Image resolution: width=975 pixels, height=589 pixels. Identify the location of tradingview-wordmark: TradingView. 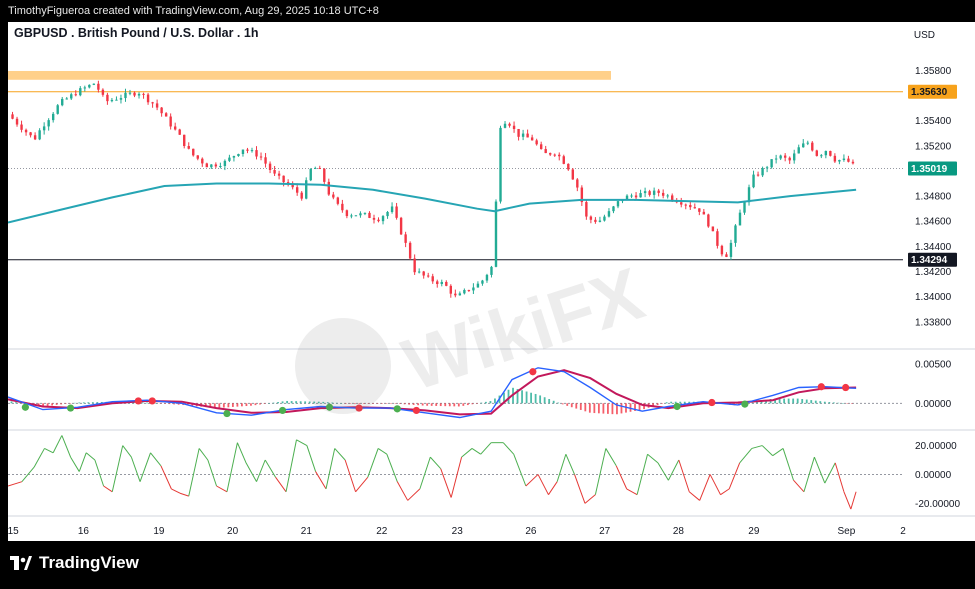
(89, 562).